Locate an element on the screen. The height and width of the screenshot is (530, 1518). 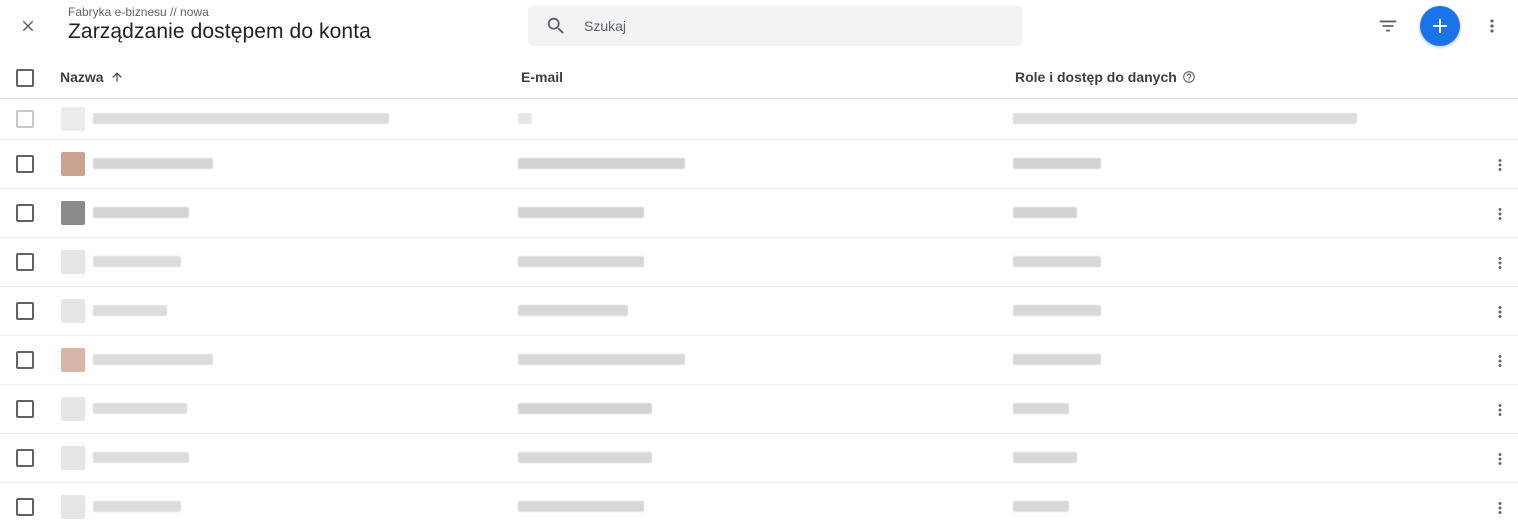
search-input is located at coordinates (794, 26).